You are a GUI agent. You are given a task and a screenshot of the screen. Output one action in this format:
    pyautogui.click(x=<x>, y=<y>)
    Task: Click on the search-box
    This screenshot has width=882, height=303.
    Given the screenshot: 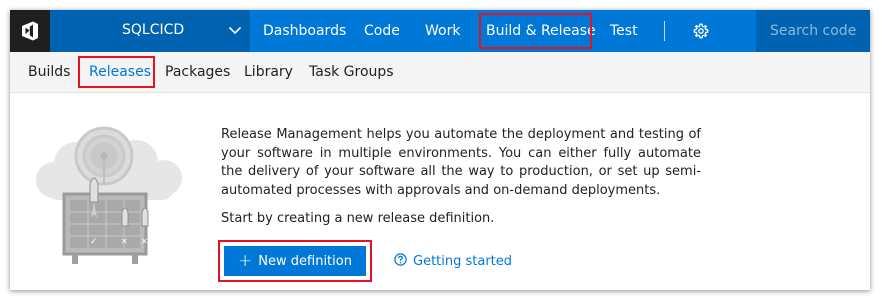 What is the action you would take?
    pyautogui.click(x=813, y=31)
    